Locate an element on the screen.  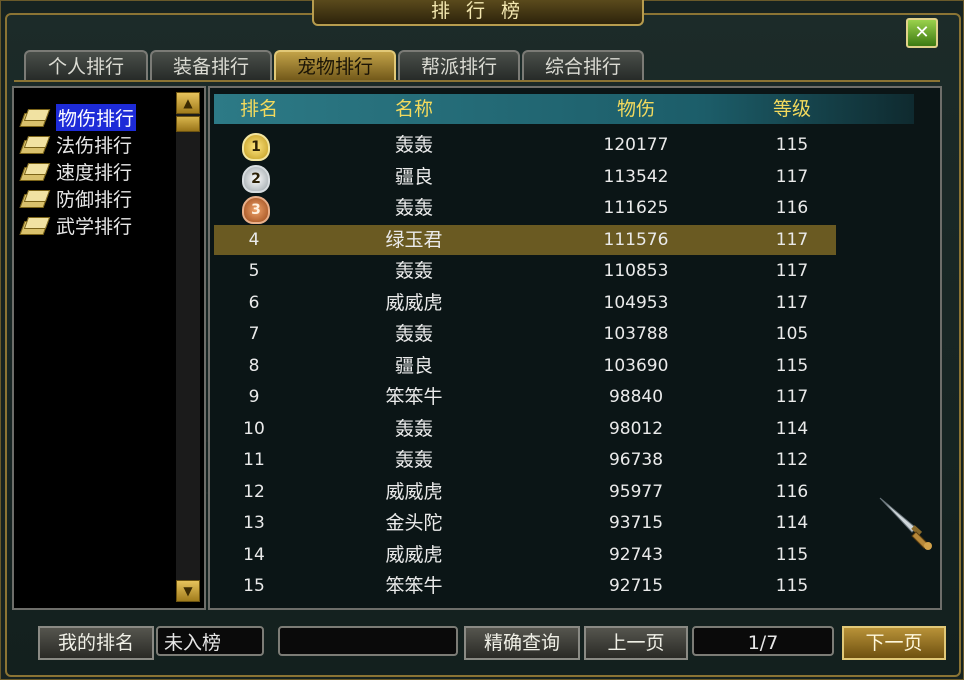
scroll-down-button: ▼ is located at coordinates (188, 591).